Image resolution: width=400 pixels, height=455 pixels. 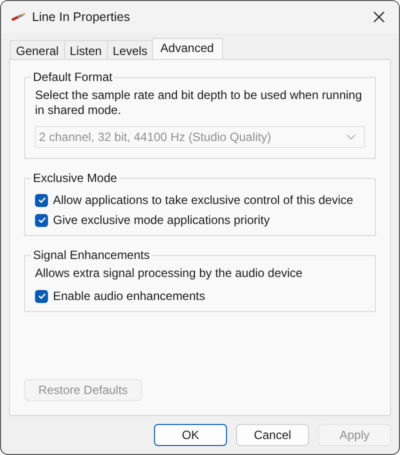 I want to click on checkbox-label: Give exclusive mode applications priority, so click(x=161, y=220).